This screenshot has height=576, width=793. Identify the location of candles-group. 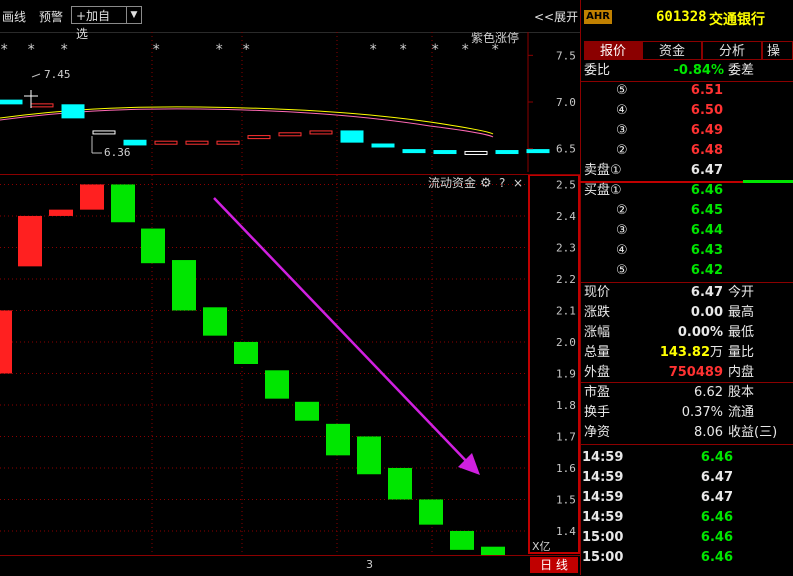
(275, 127).